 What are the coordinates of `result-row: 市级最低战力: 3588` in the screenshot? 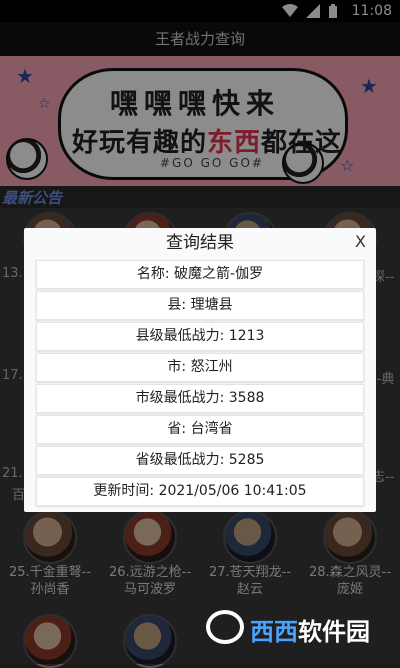 It's located at (200, 398).